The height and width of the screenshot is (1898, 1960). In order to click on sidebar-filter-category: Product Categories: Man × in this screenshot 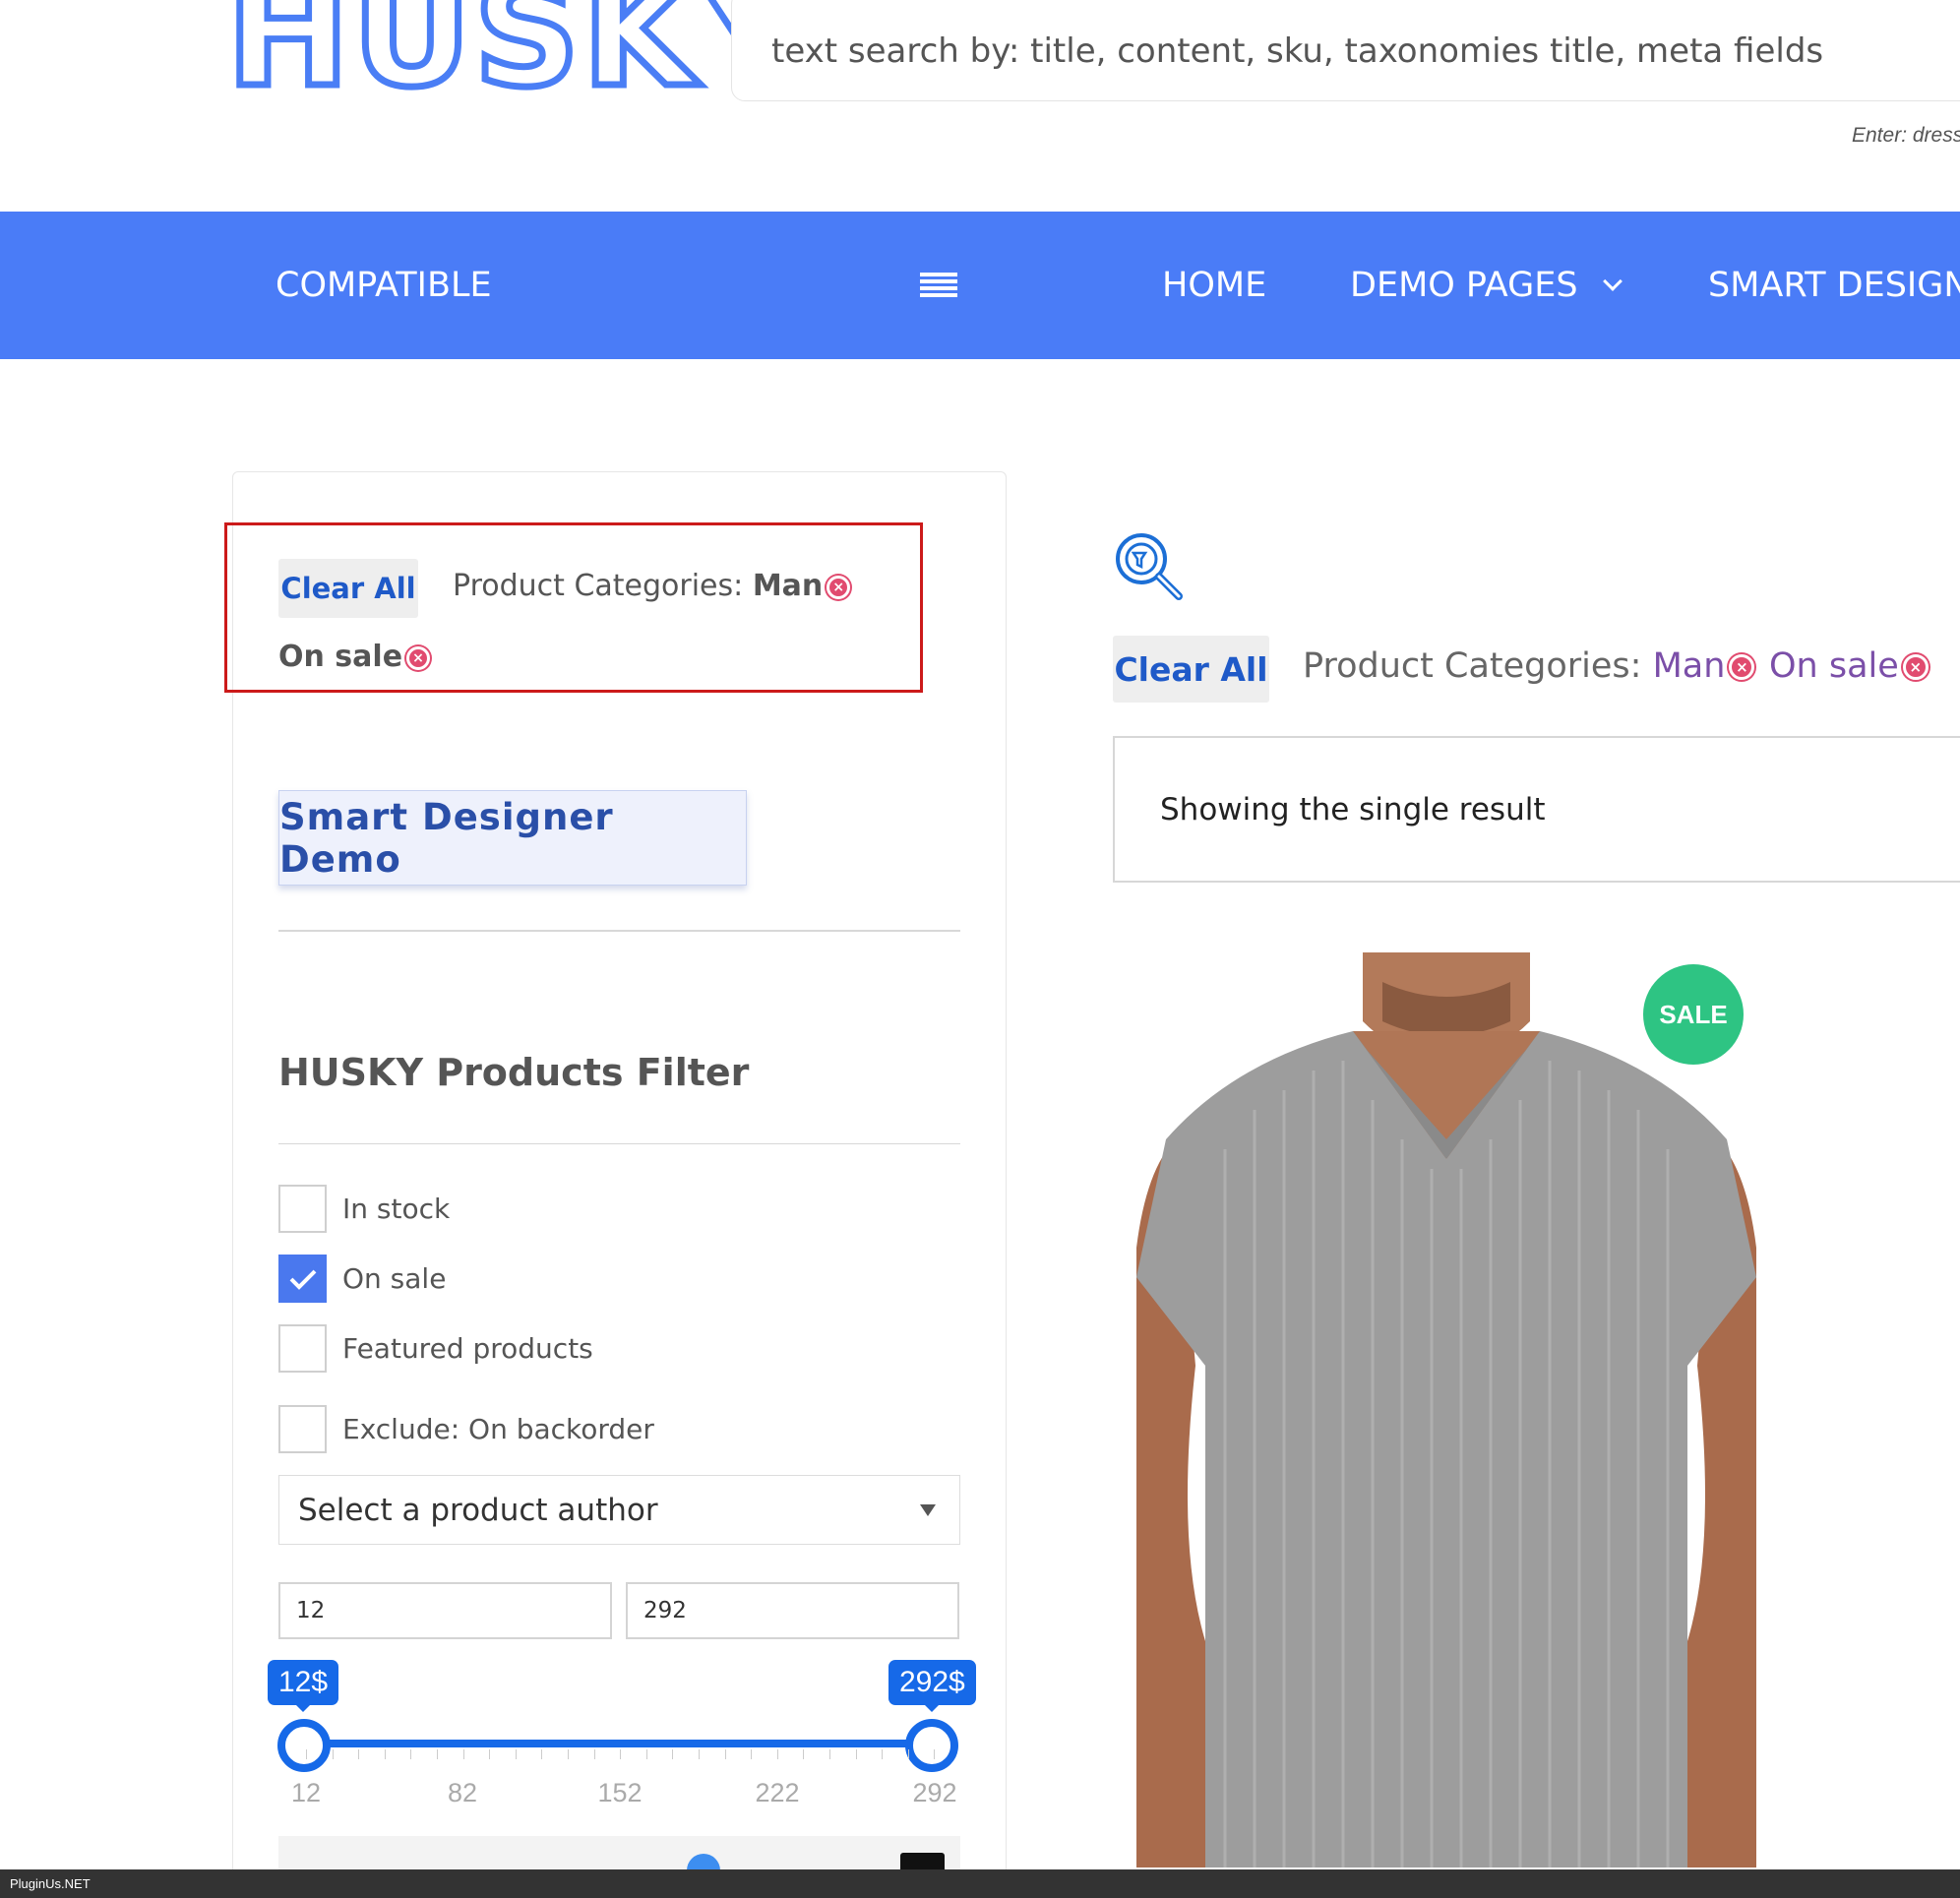, I will do `click(652, 586)`.